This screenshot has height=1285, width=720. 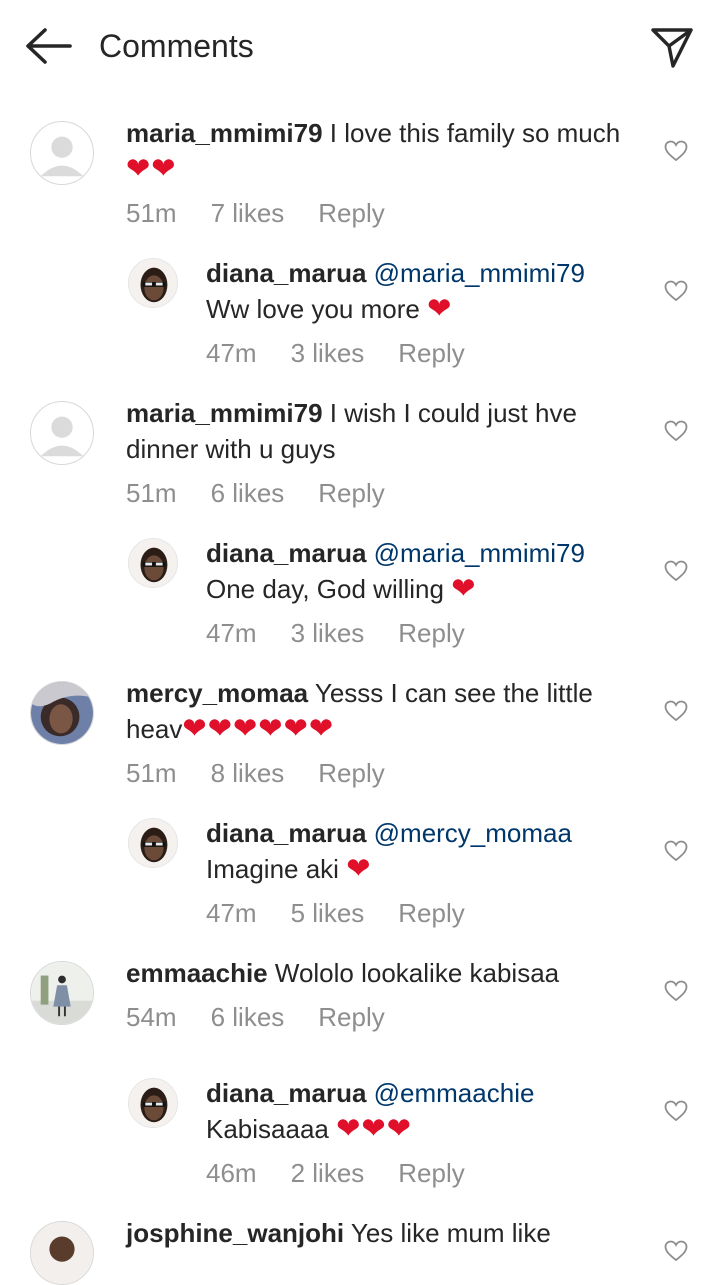 What do you see at coordinates (248, 773) in the screenshot?
I see `likes-count: 8 likes` at bounding box center [248, 773].